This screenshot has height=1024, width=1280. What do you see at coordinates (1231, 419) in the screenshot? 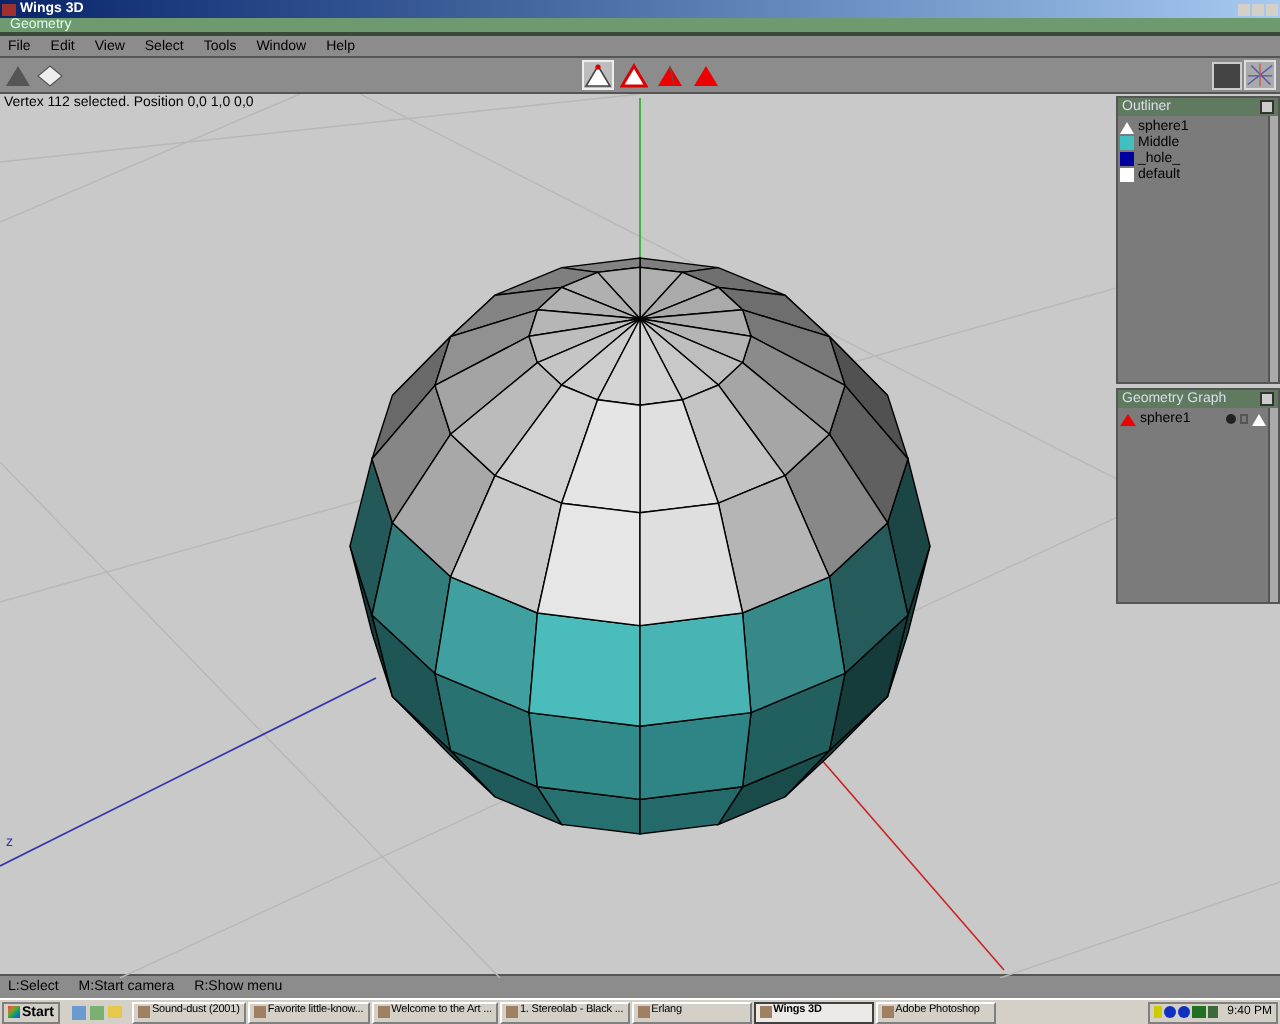
I see `eye-icon` at bounding box center [1231, 419].